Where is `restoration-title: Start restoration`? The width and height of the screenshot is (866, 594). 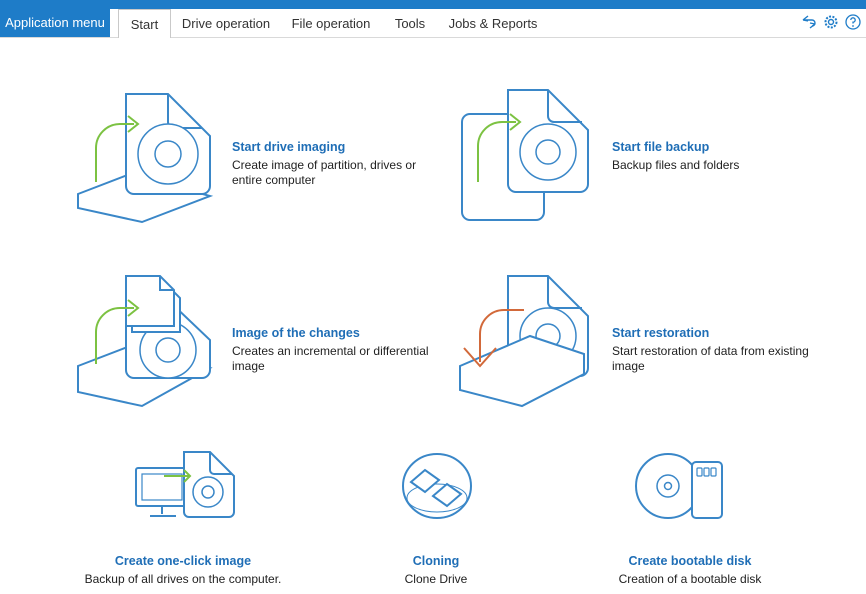
restoration-title: Start restoration is located at coordinates (660, 333).